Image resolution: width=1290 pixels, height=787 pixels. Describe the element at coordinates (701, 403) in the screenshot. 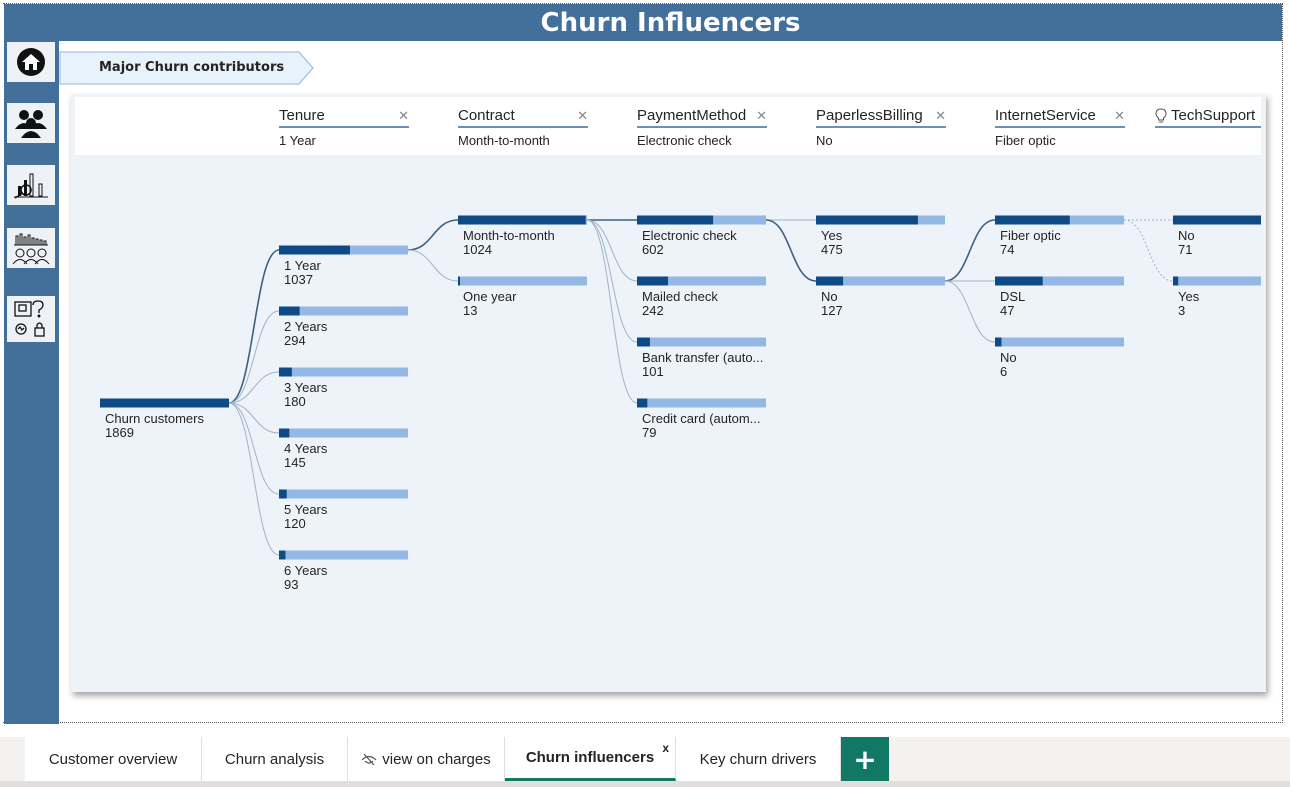

I see `level3-node-3-bar-track` at that location.